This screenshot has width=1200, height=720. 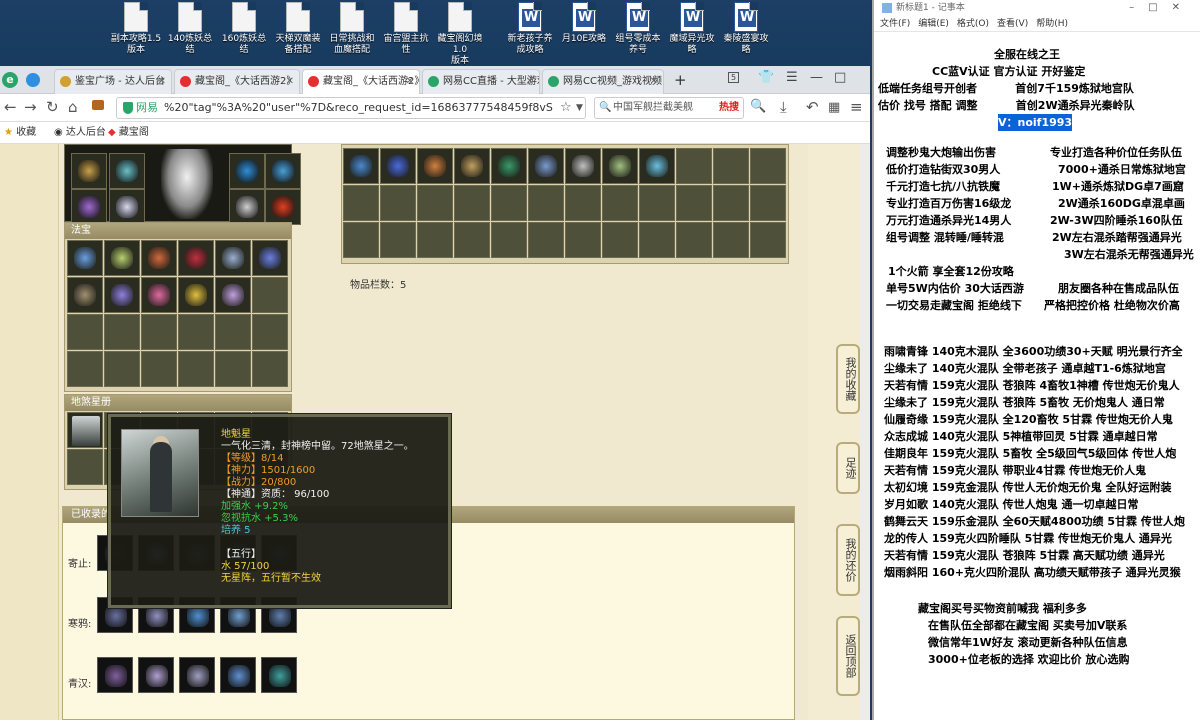 What do you see at coordinates (579, 108) in the screenshot?
I see `dropdown-icon: ▼` at bounding box center [579, 108].